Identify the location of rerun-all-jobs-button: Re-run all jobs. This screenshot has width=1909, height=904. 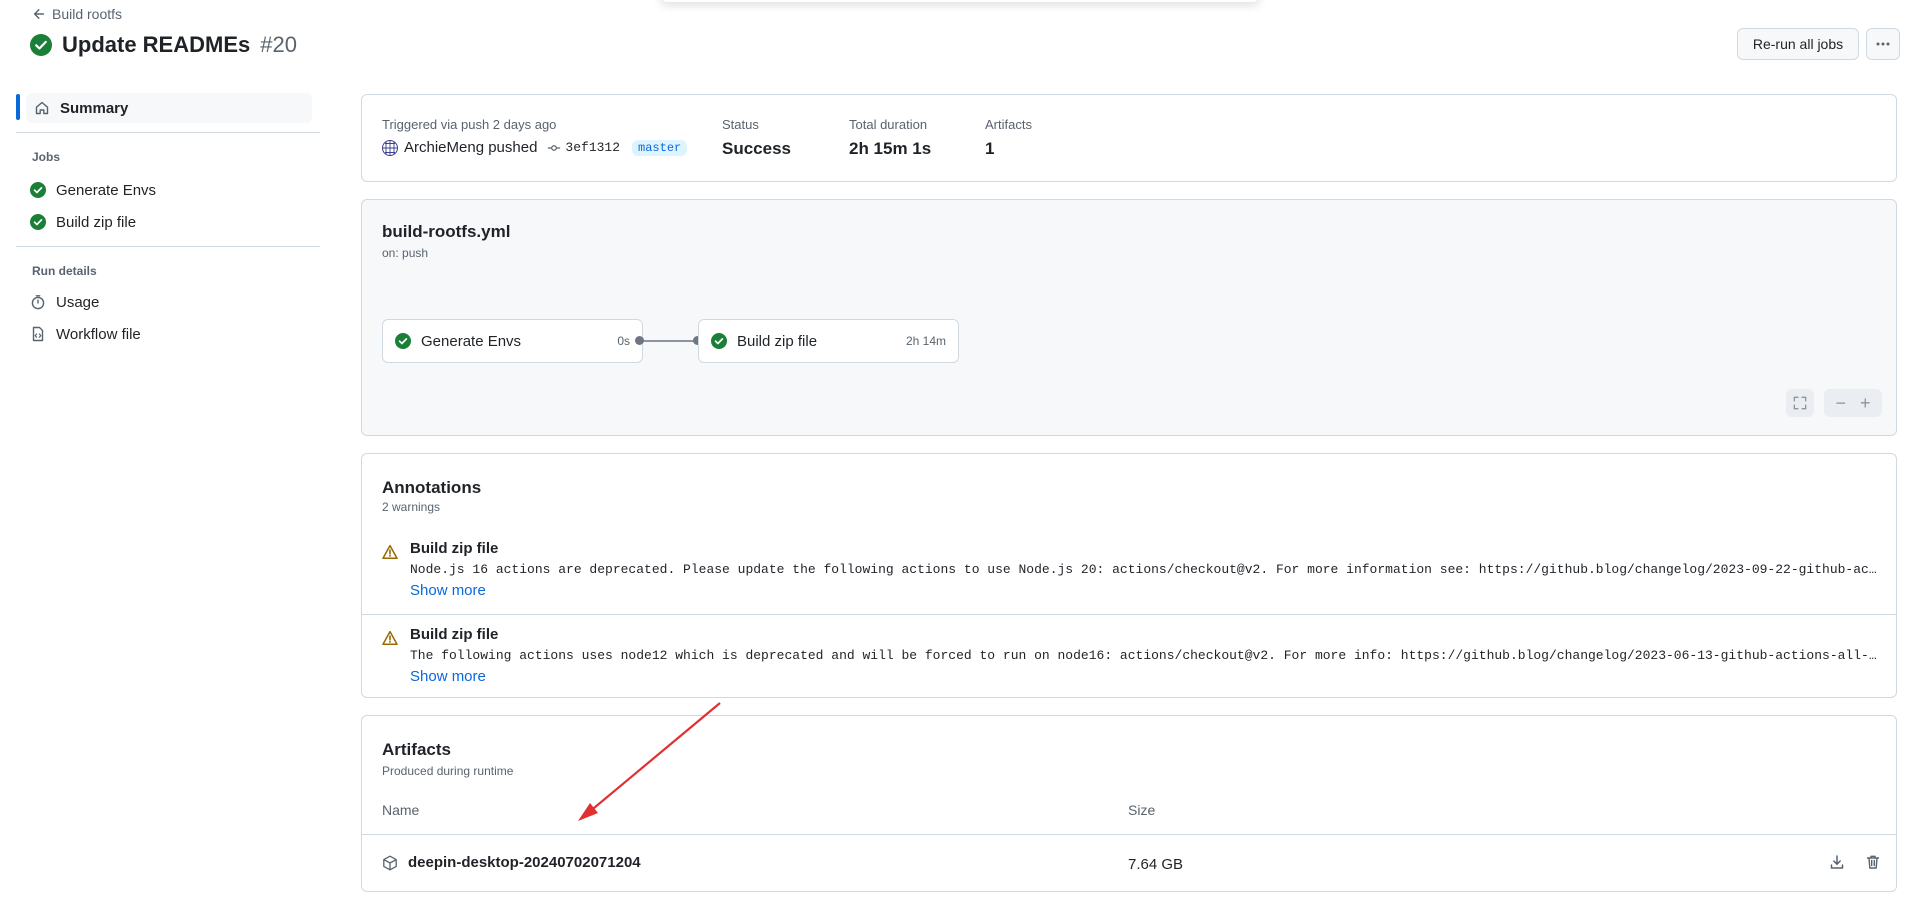
(1798, 44).